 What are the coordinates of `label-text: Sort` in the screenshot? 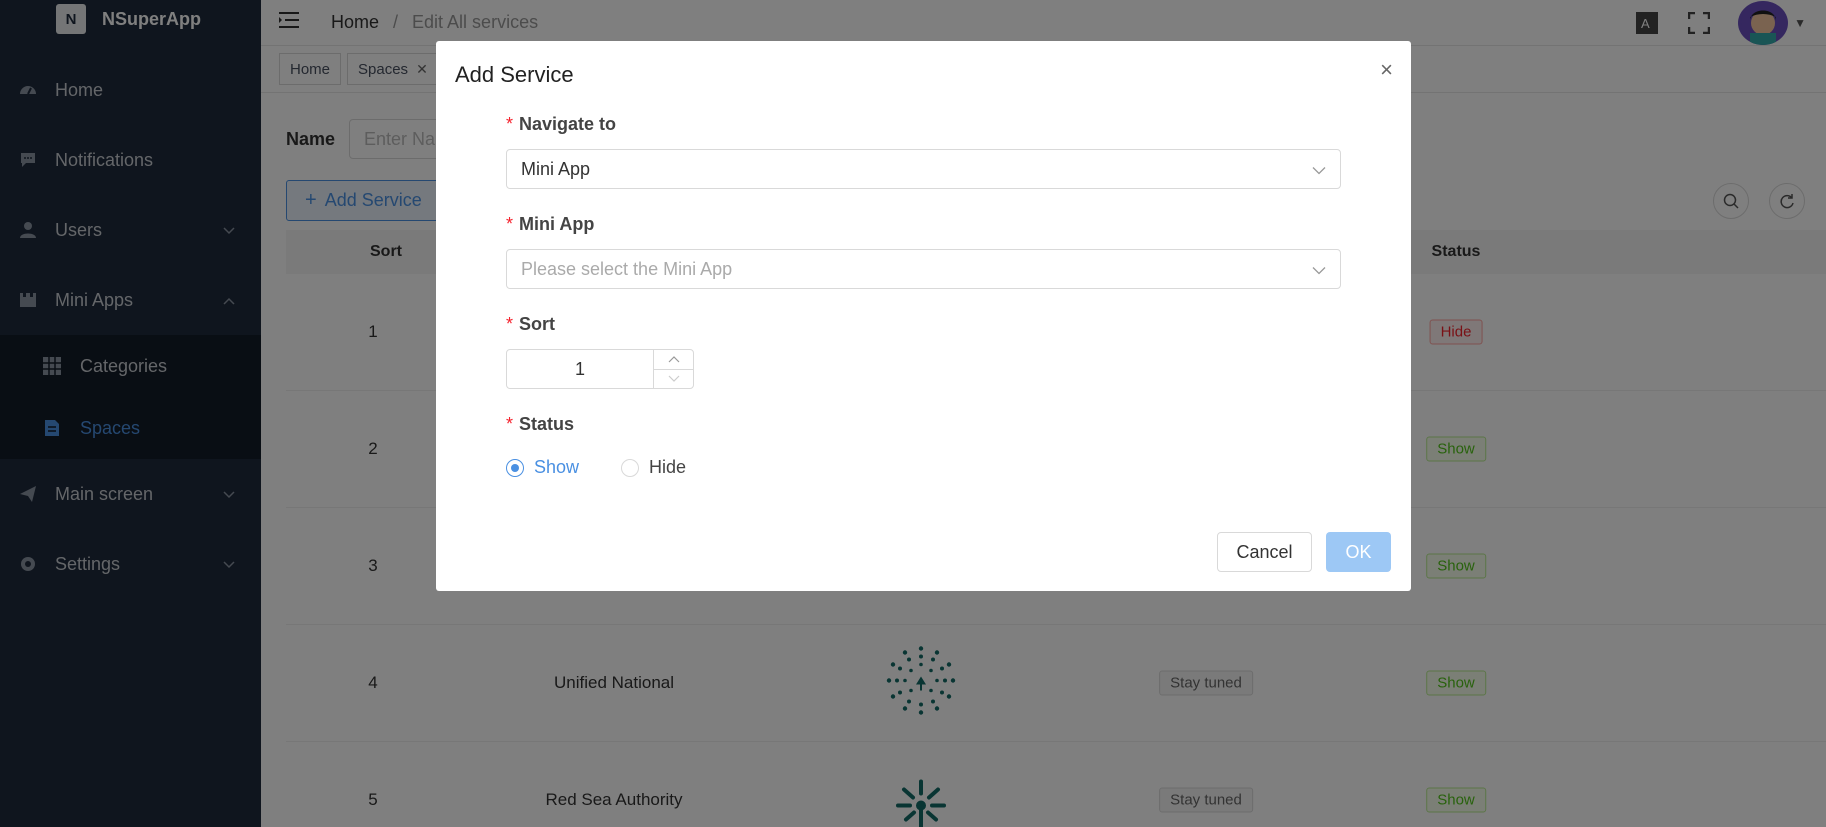 It's located at (537, 324).